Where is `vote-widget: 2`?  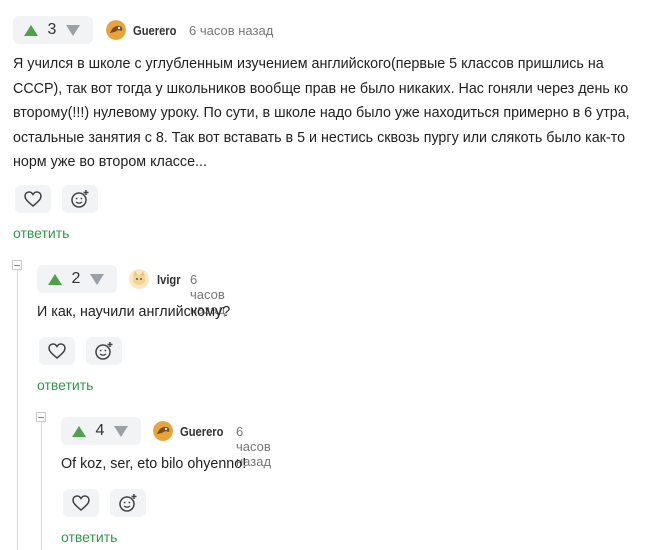 vote-widget: 2 is located at coordinates (77, 279).